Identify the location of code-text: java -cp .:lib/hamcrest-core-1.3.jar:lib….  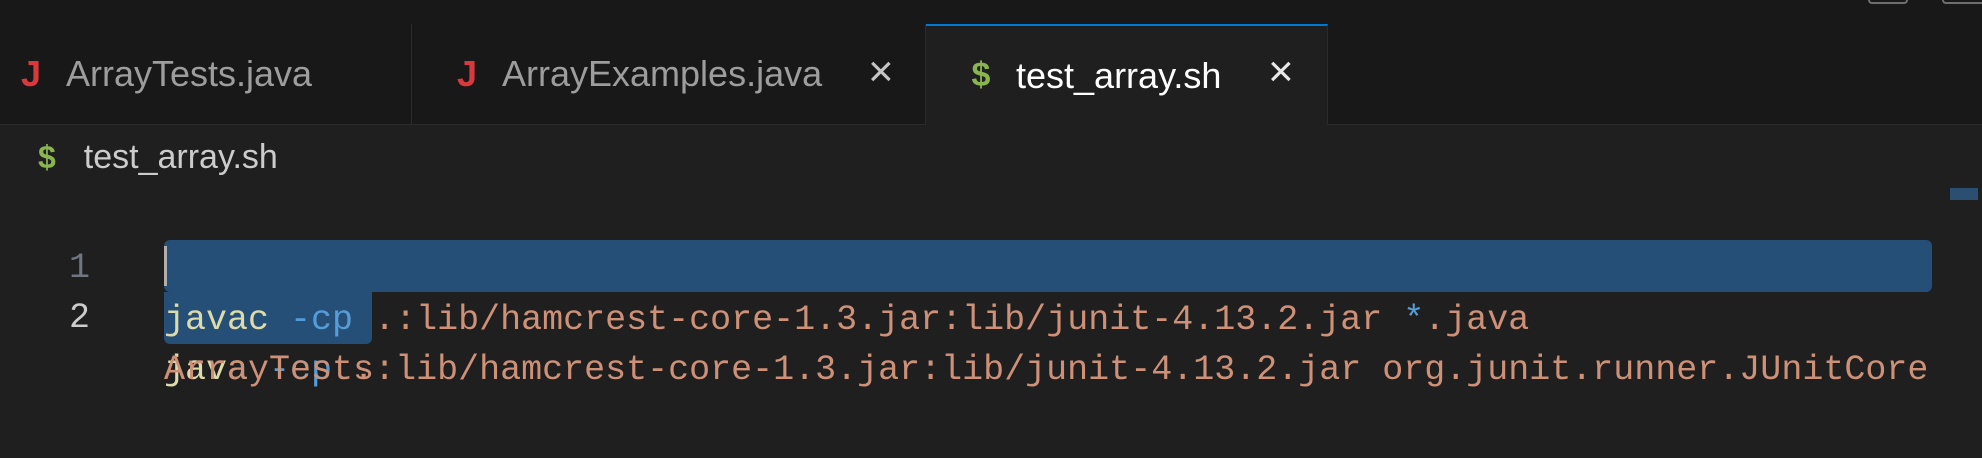
(1046, 370).